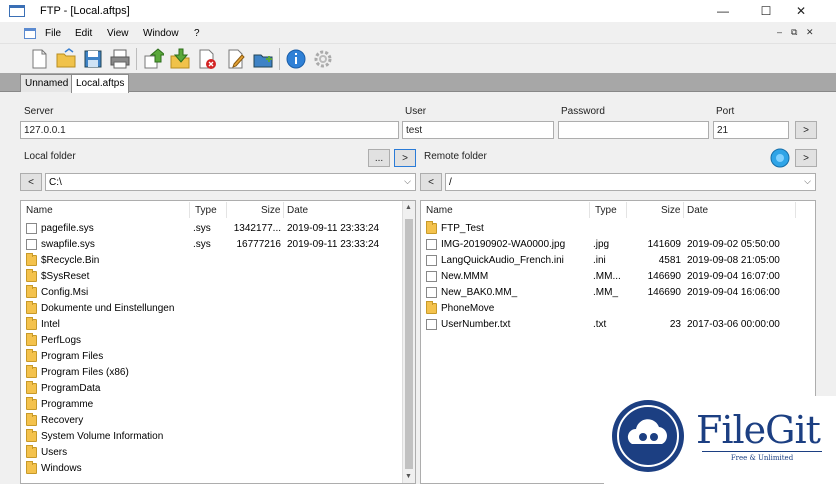 This screenshot has height=484, width=836. Describe the element at coordinates (93, 59) in the screenshot. I see `save-icon` at that location.